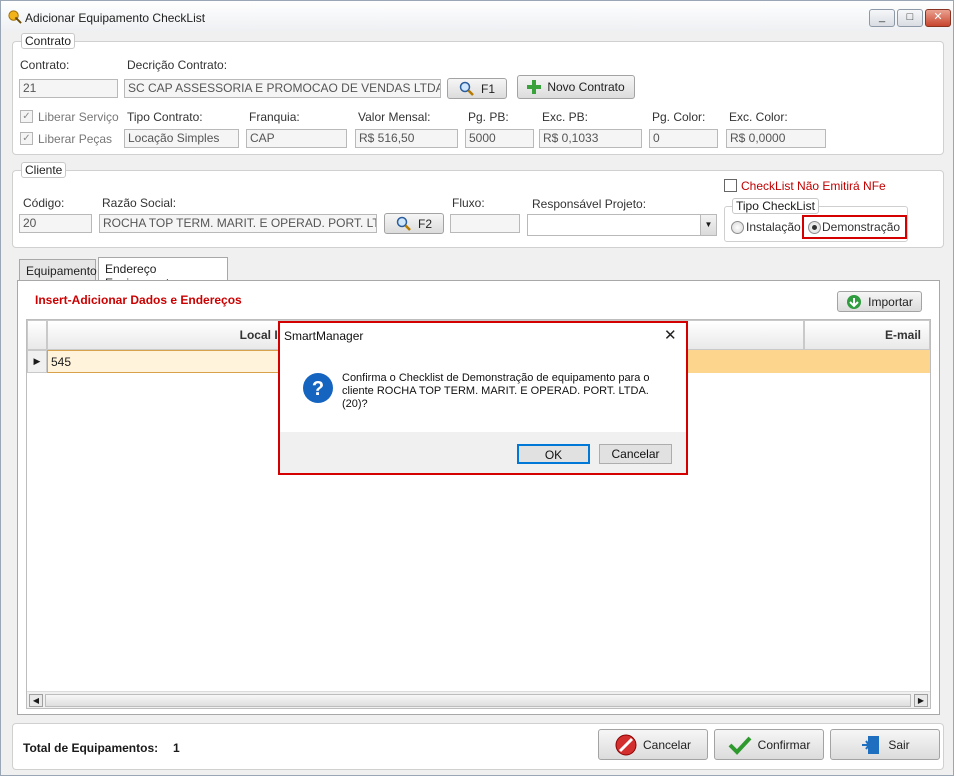 This screenshot has width=956, height=780. I want to click on minimize-icon: _, so click(882, 17).